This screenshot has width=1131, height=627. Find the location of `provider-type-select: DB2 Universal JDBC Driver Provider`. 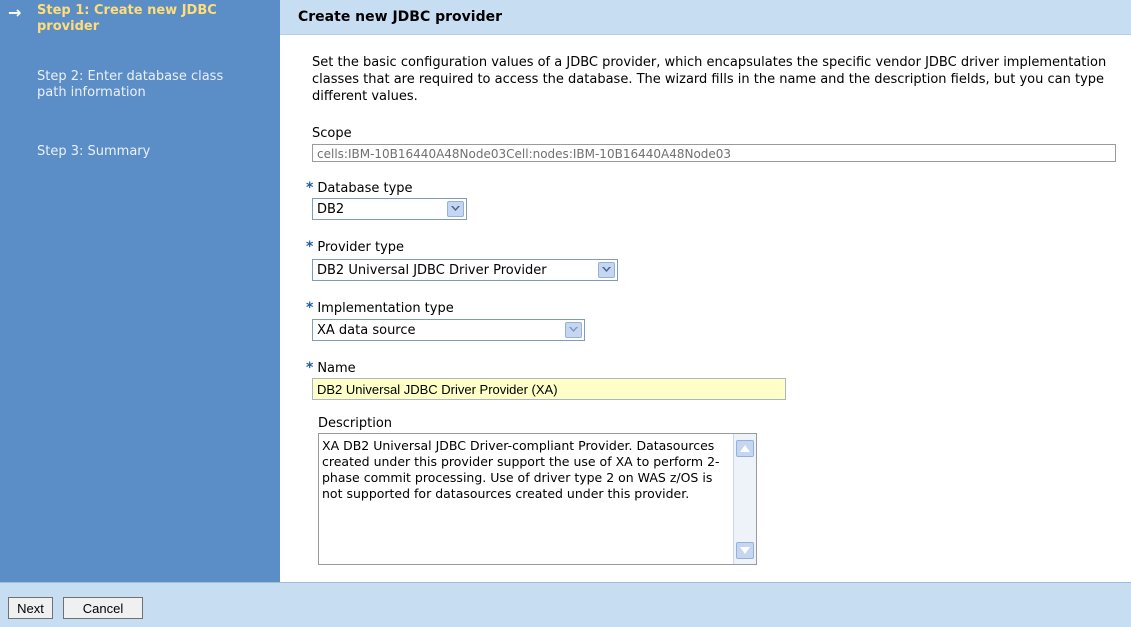

provider-type-select: DB2 Universal JDBC Driver Provider is located at coordinates (465, 270).